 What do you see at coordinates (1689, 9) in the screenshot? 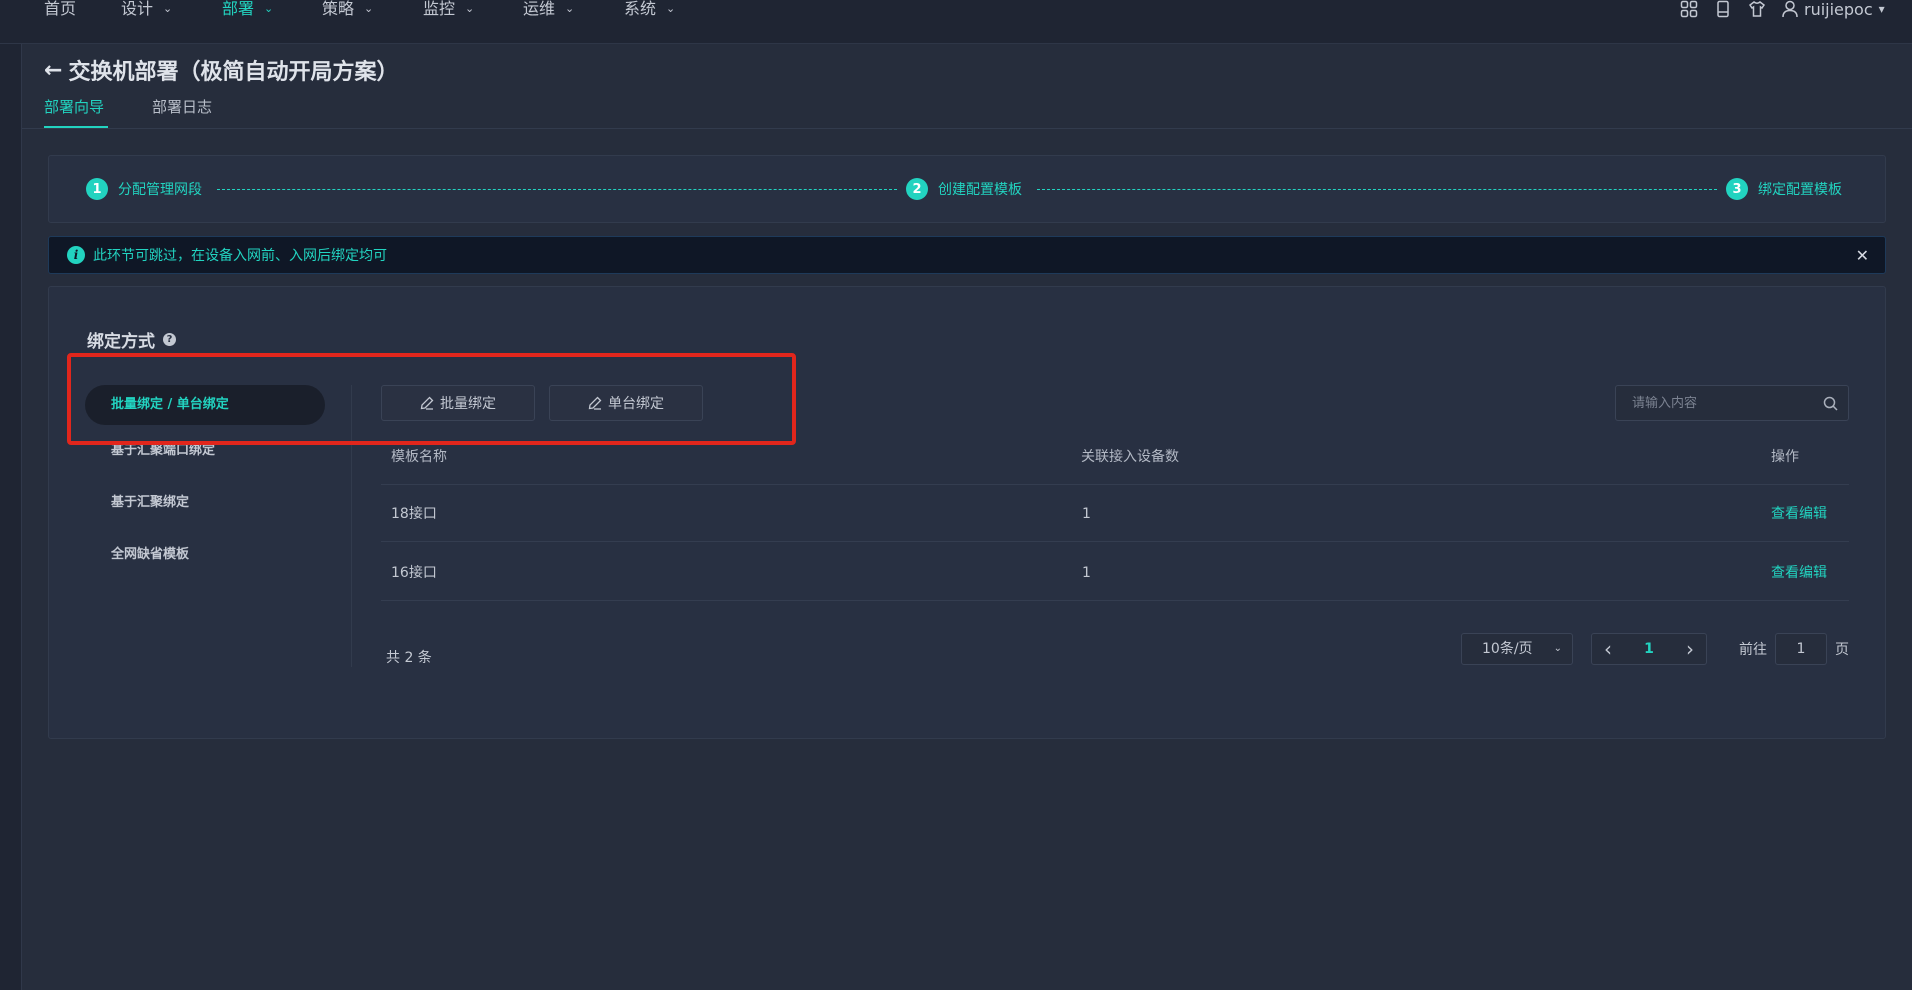
I see `apps-grid-icon` at bounding box center [1689, 9].